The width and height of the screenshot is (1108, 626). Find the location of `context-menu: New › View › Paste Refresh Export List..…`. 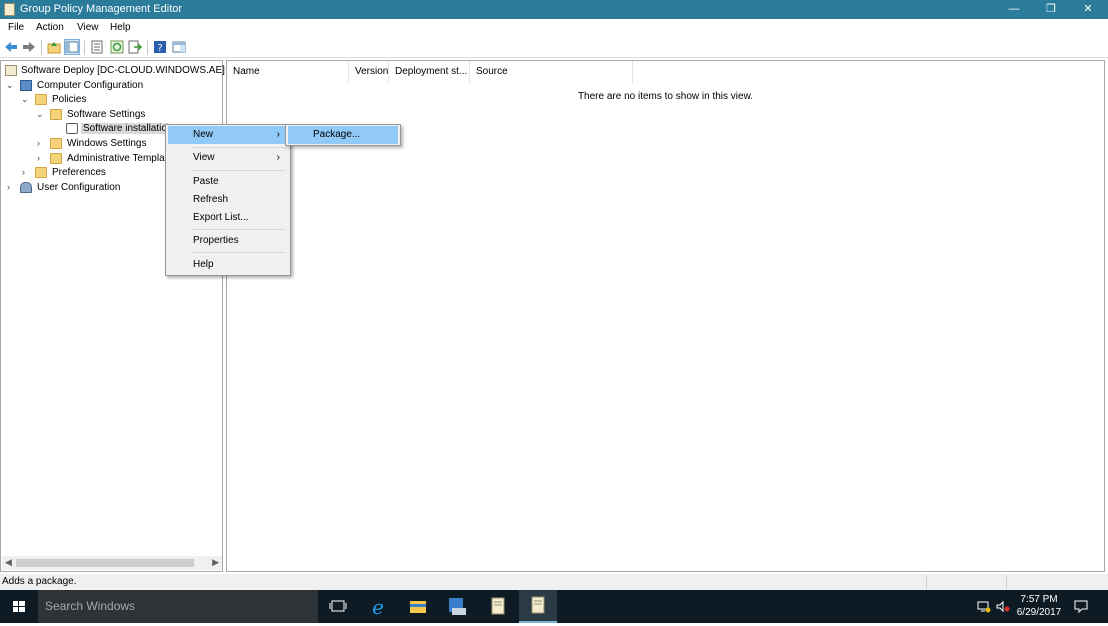

context-menu: New › View › Paste Refresh Export List..… is located at coordinates (228, 200).